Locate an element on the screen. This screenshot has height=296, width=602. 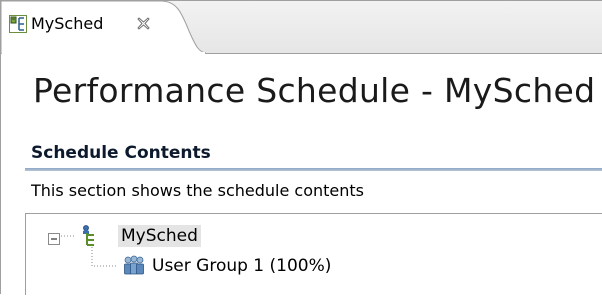
user-group-icon is located at coordinates (134, 265).